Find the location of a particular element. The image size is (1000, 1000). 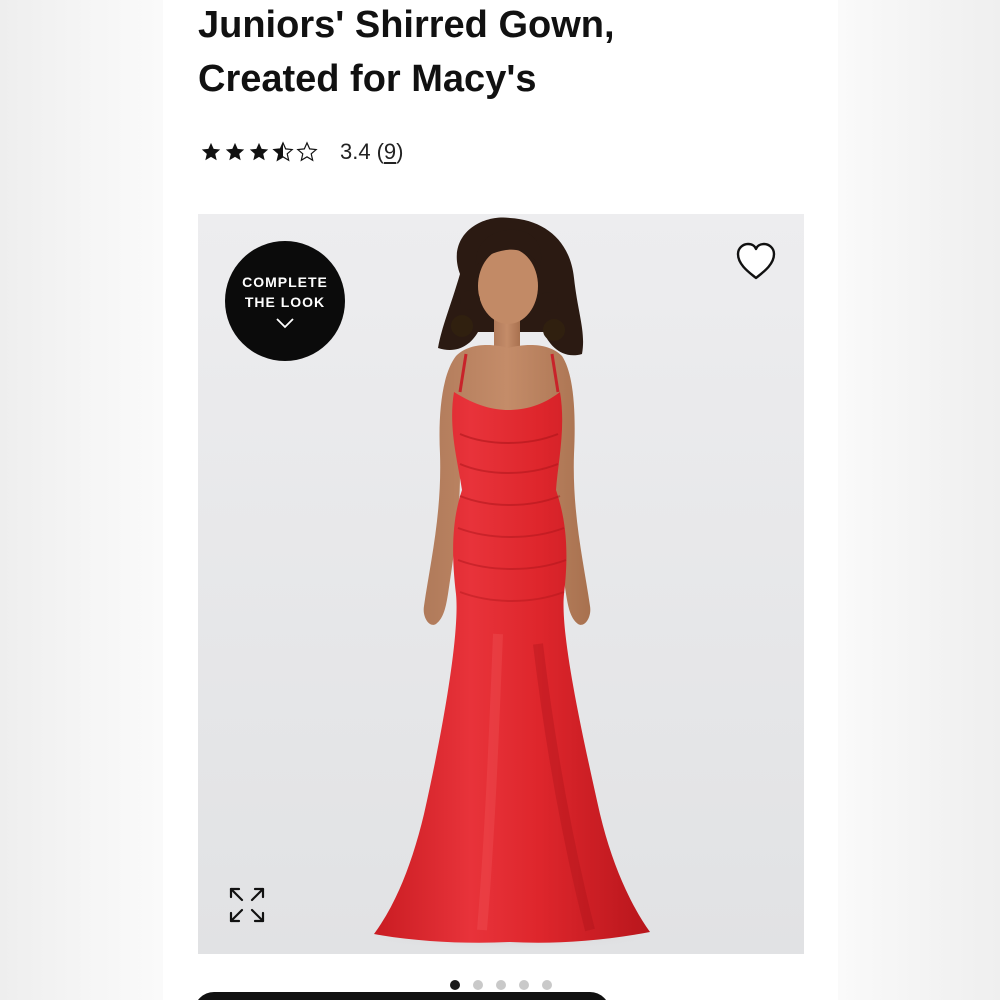

product-title-line-1: Juniors' Shirred Gown, is located at coordinates (406, 25).